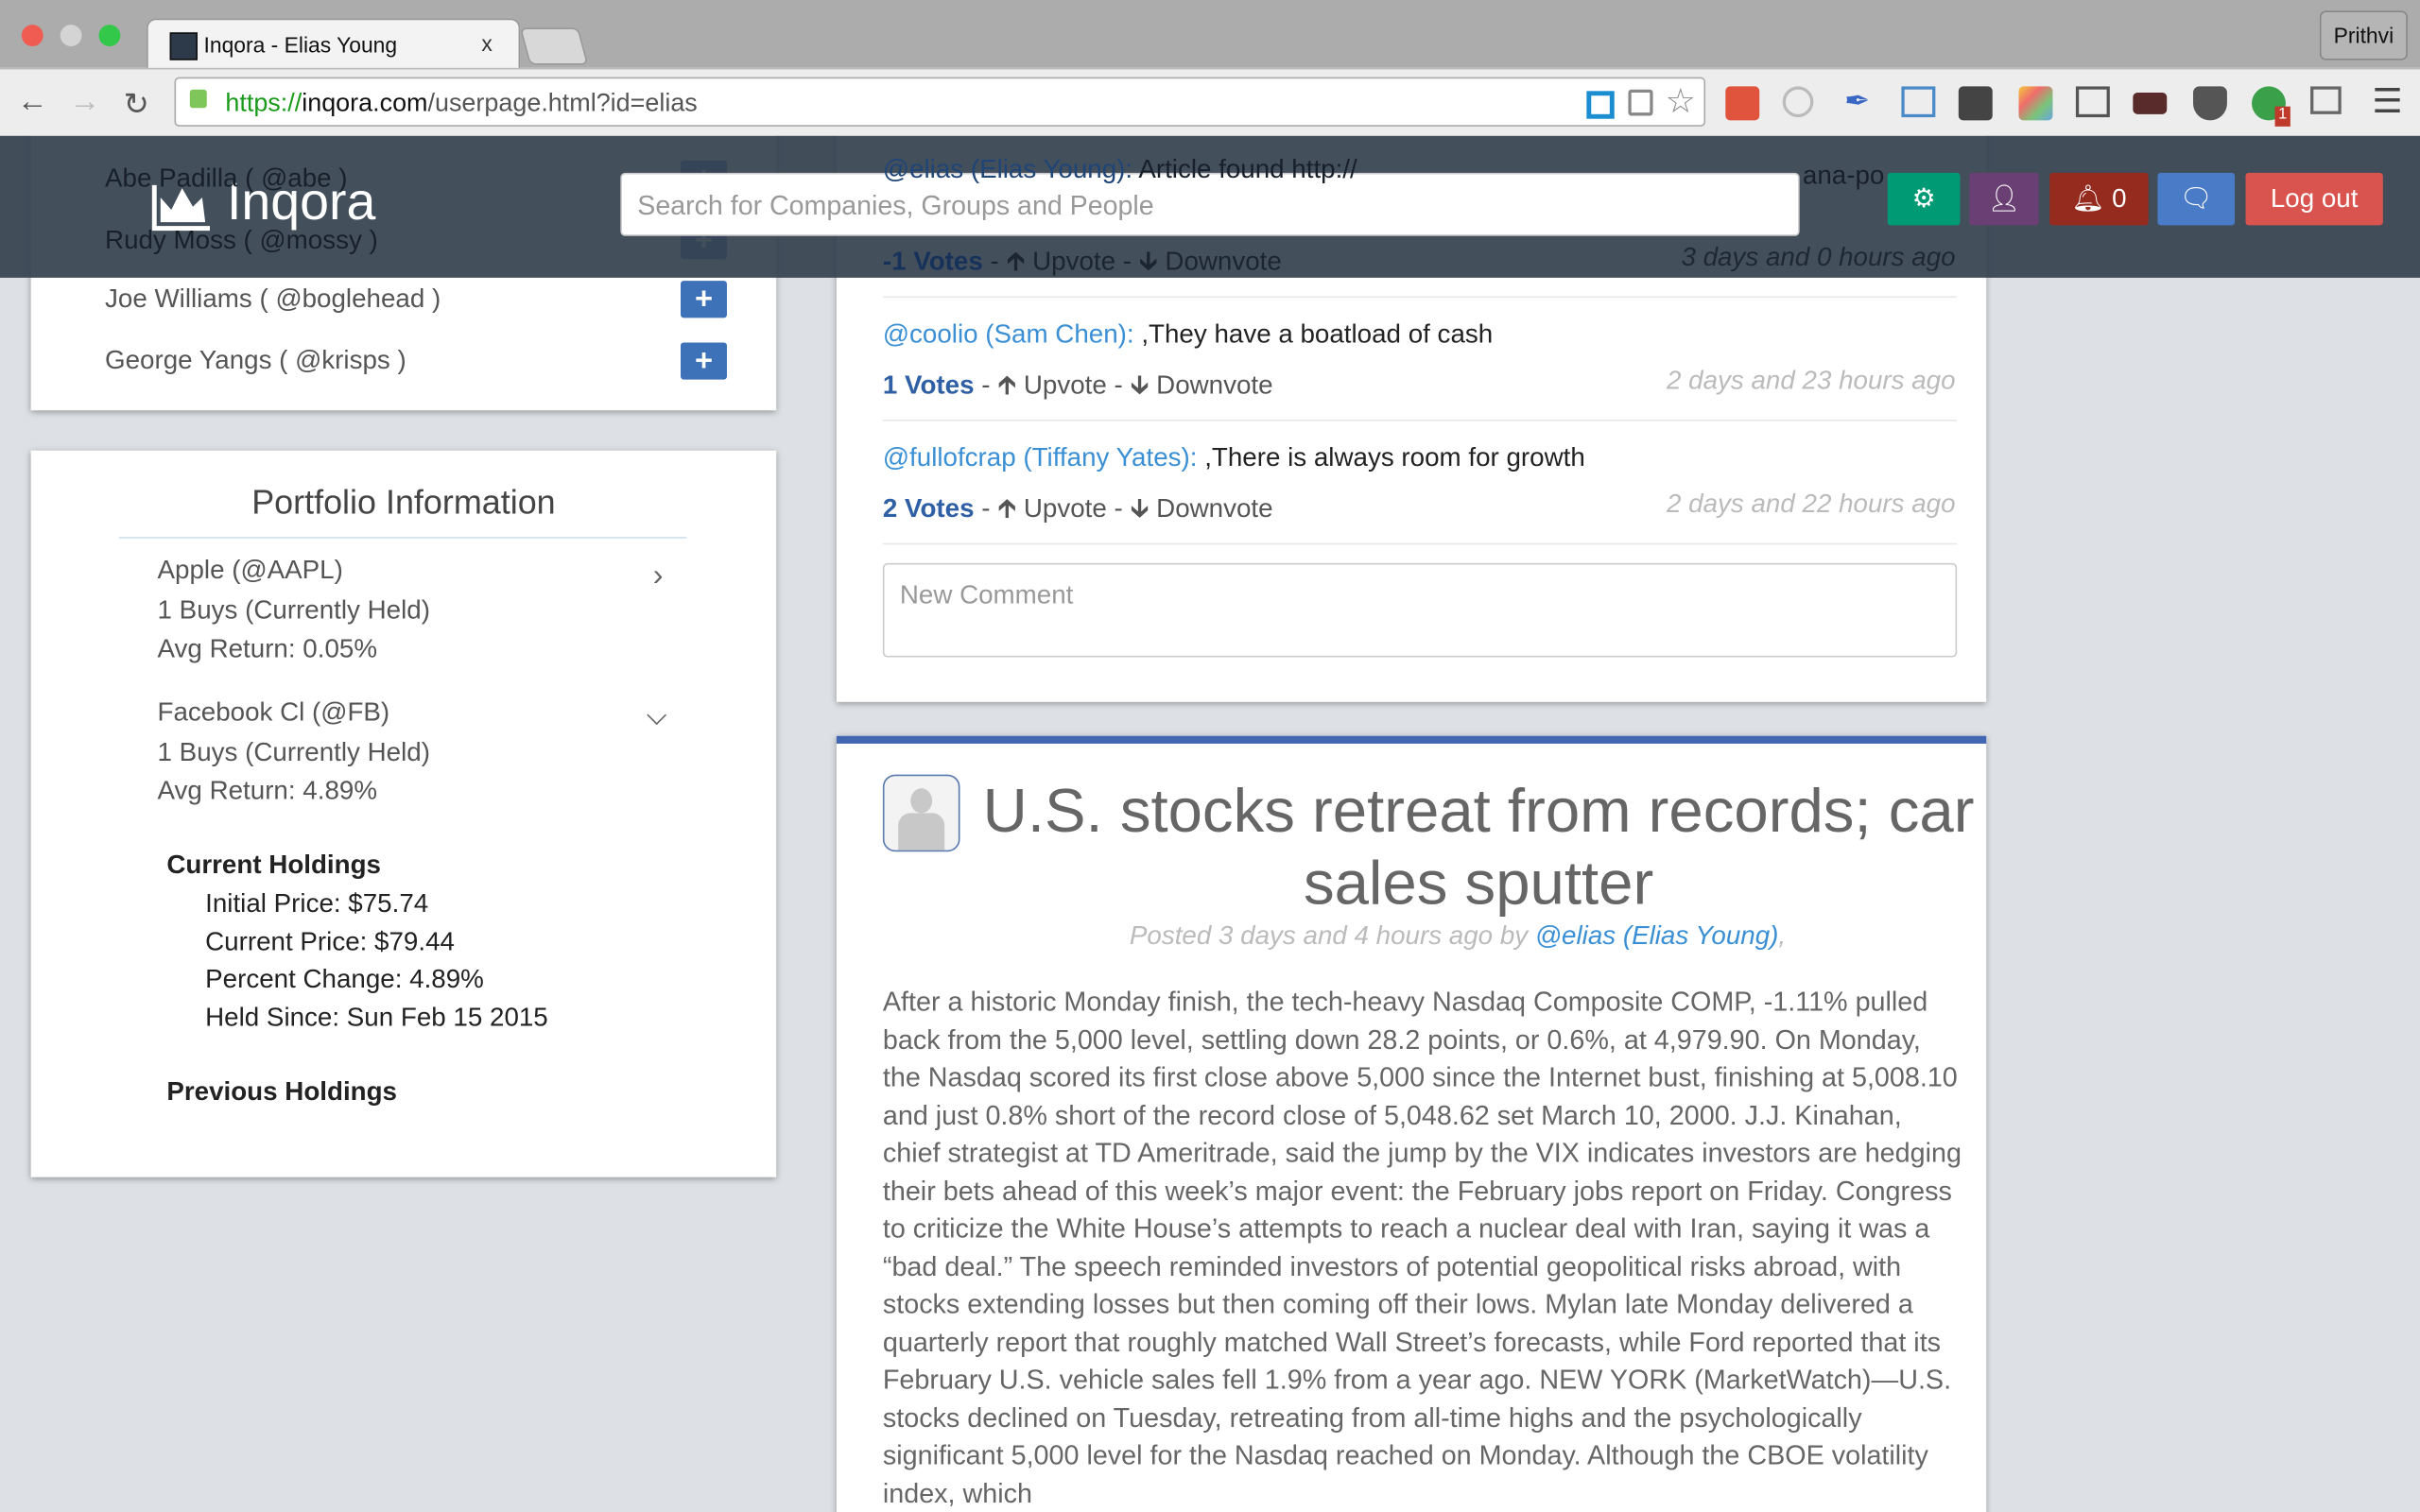 The width and height of the screenshot is (2420, 1512). What do you see at coordinates (273, 711) in the screenshot?
I see `stock-name: Facebook Cl (@FB)` at bounding box center [273, 711].